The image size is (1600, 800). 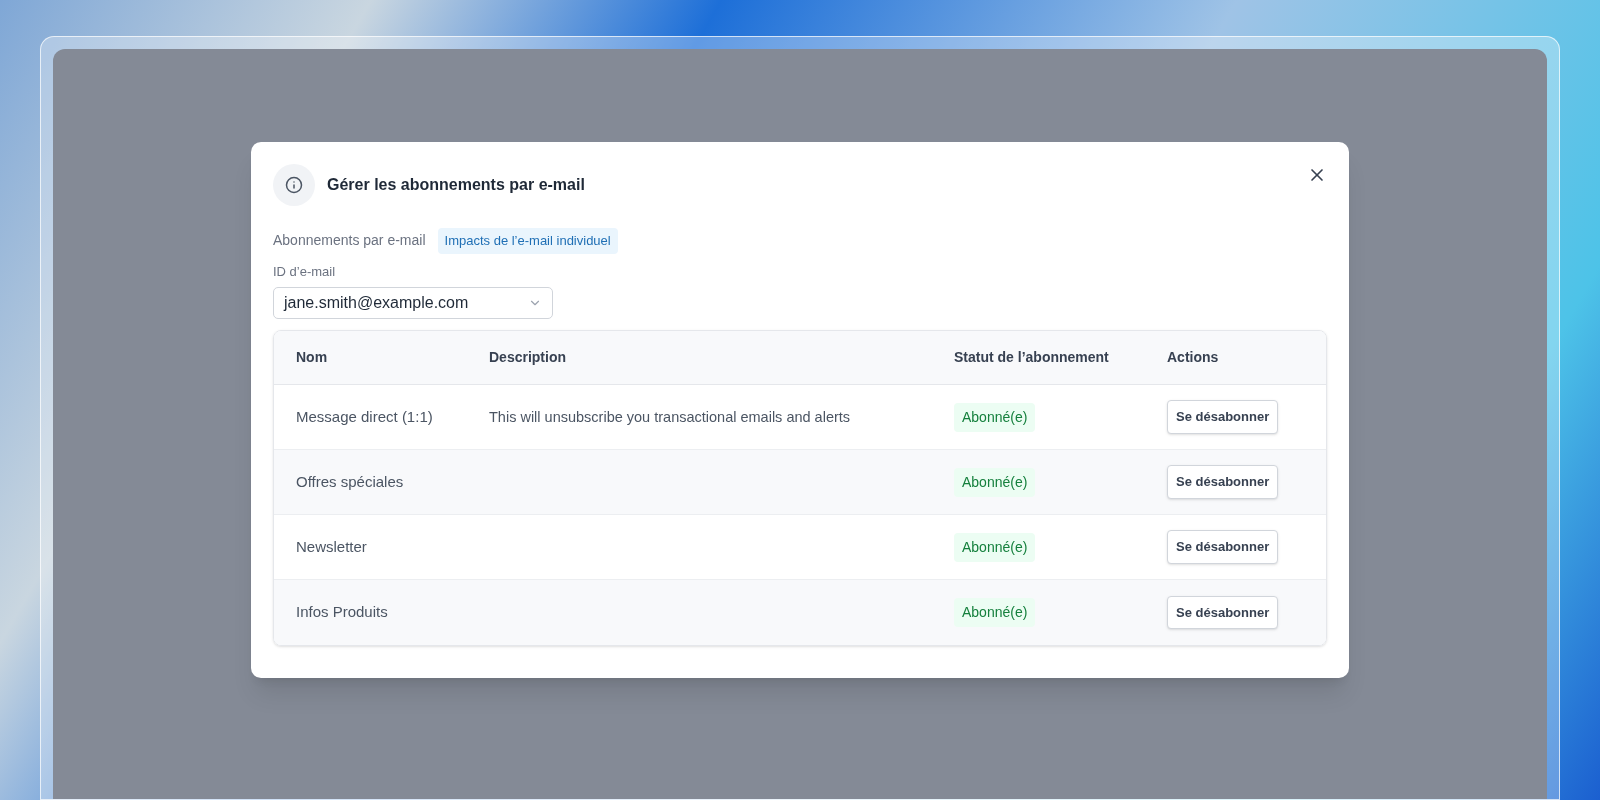 What do you see at coordinates (349, 241) in the screenshot?
I see `section-label: Abonnements par e-mail` at bounding box center [349, 241].